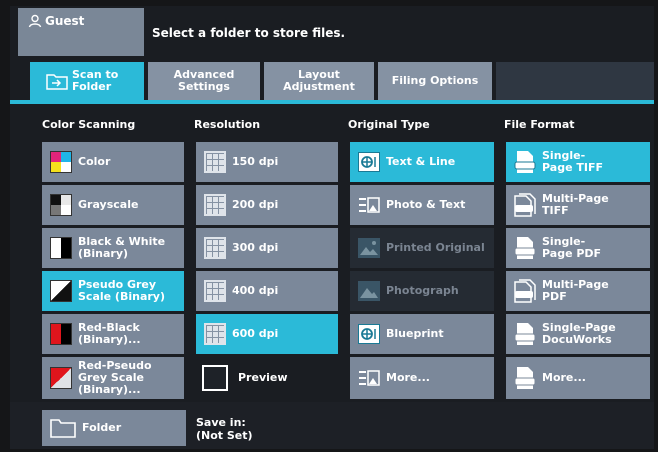  Describe the element at coordinates (255, 247) in the screenshot. I see `option-label: 300 dpi` at that location.